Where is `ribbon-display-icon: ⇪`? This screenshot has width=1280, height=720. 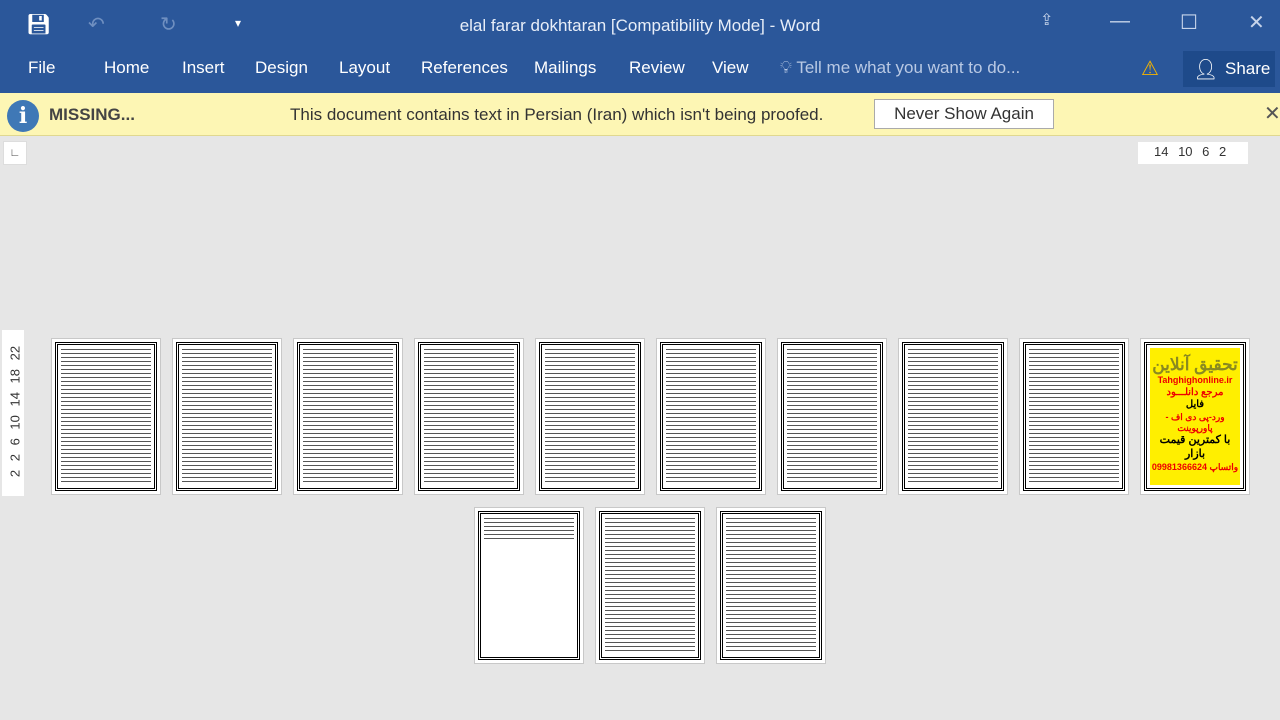 ribbon-display-icon: ⇪ is located at coordinates (1046, 20).